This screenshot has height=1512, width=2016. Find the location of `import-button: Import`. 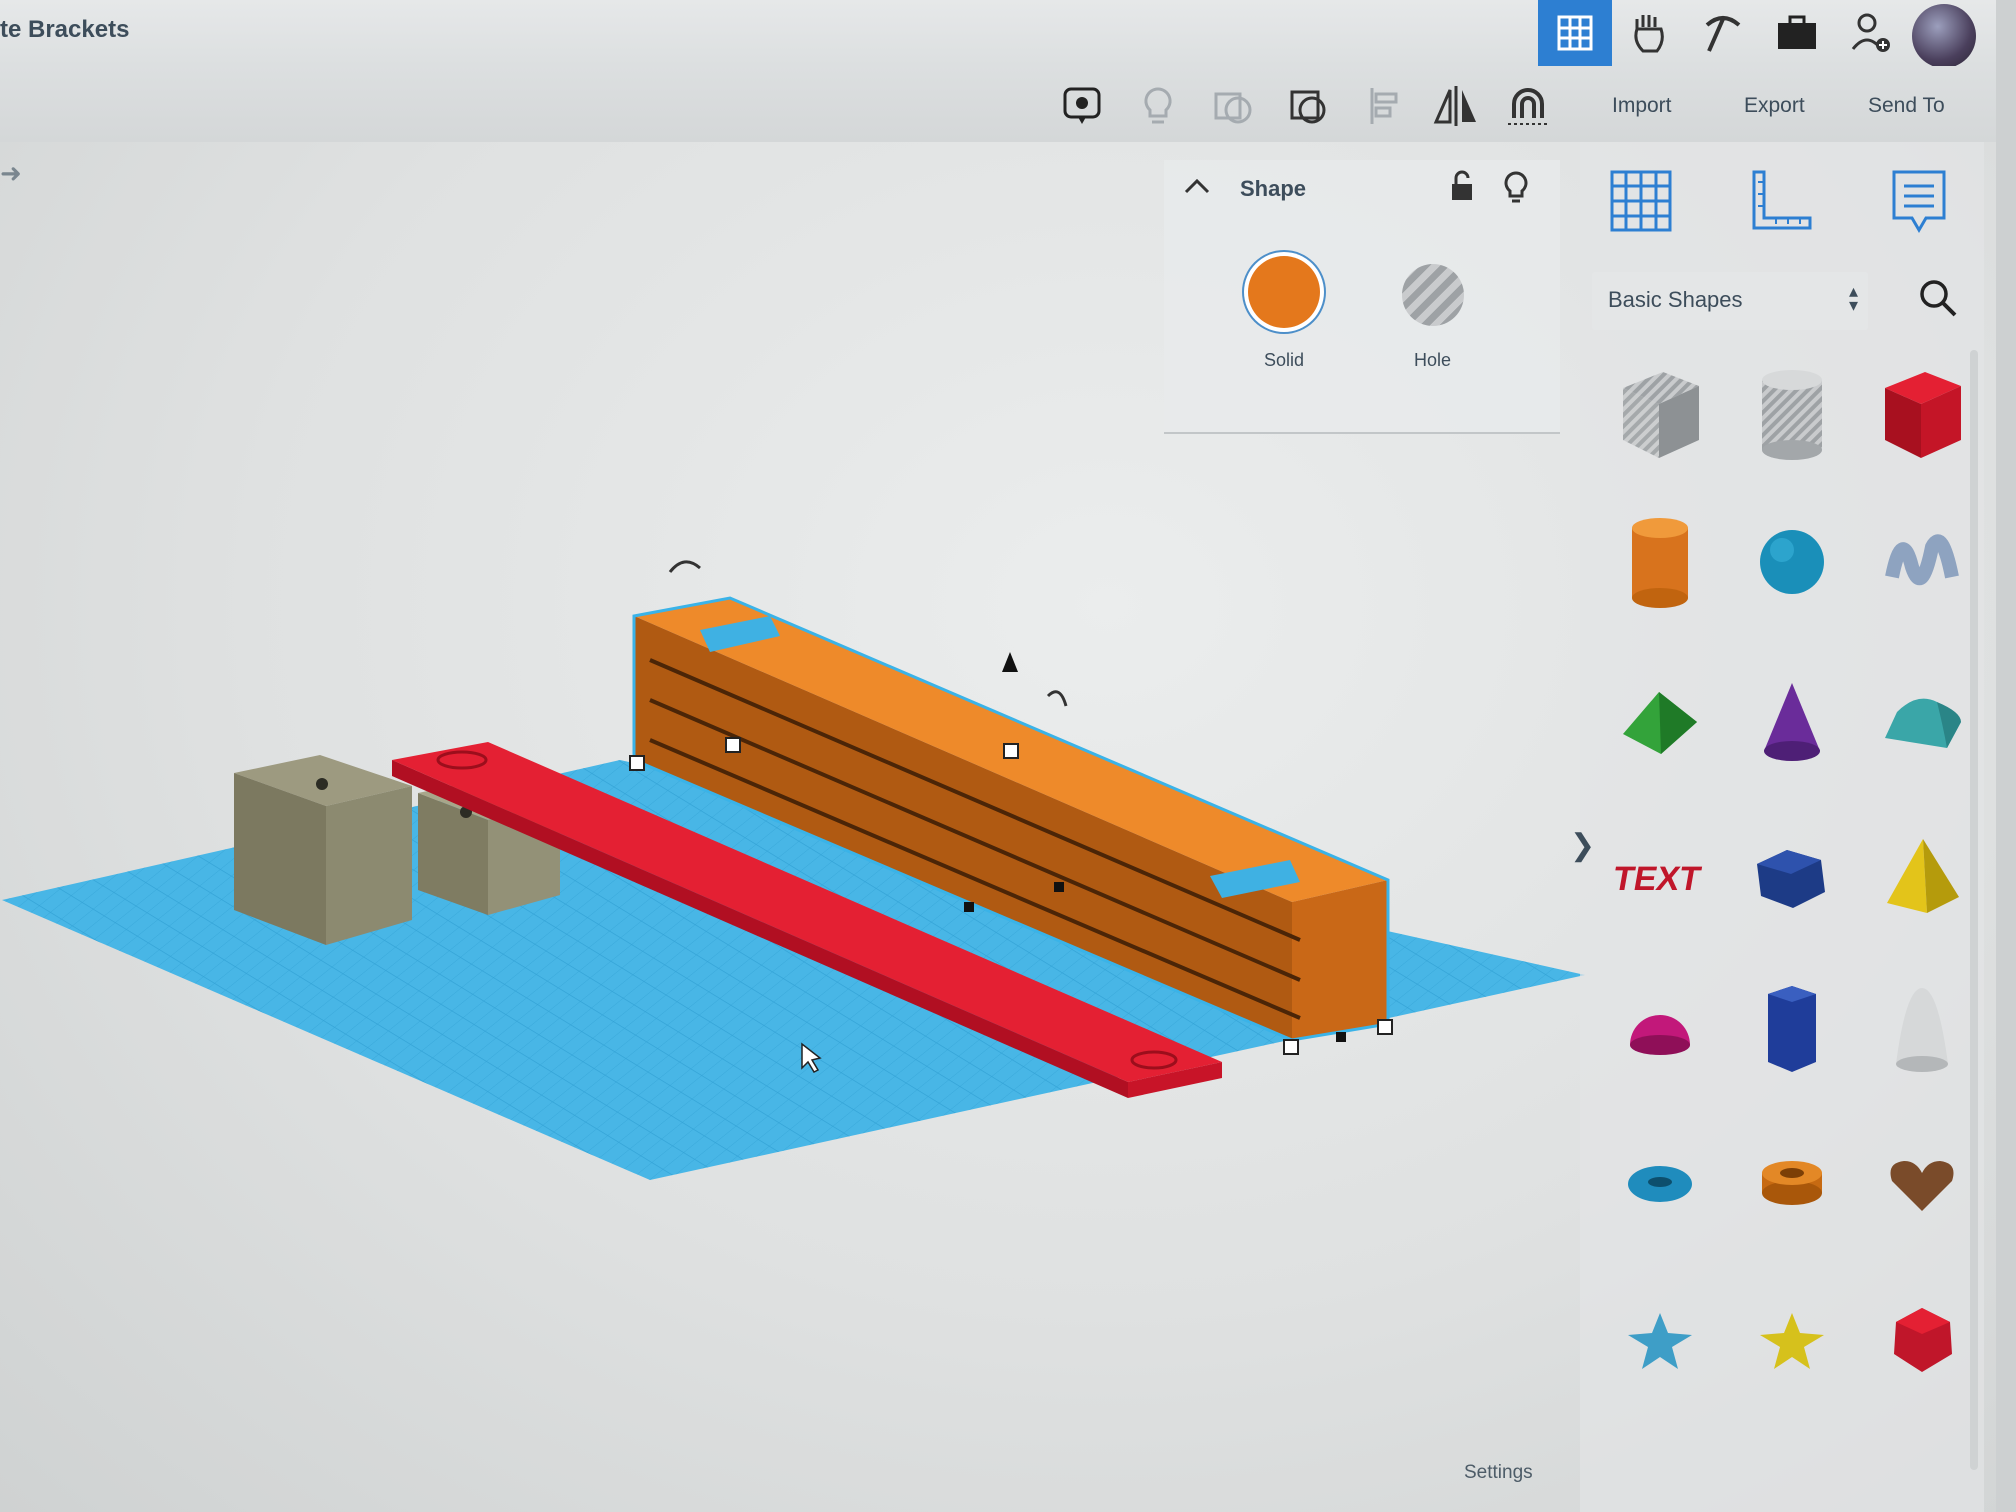

import-button: Import is located at coordinates (1642, 106).